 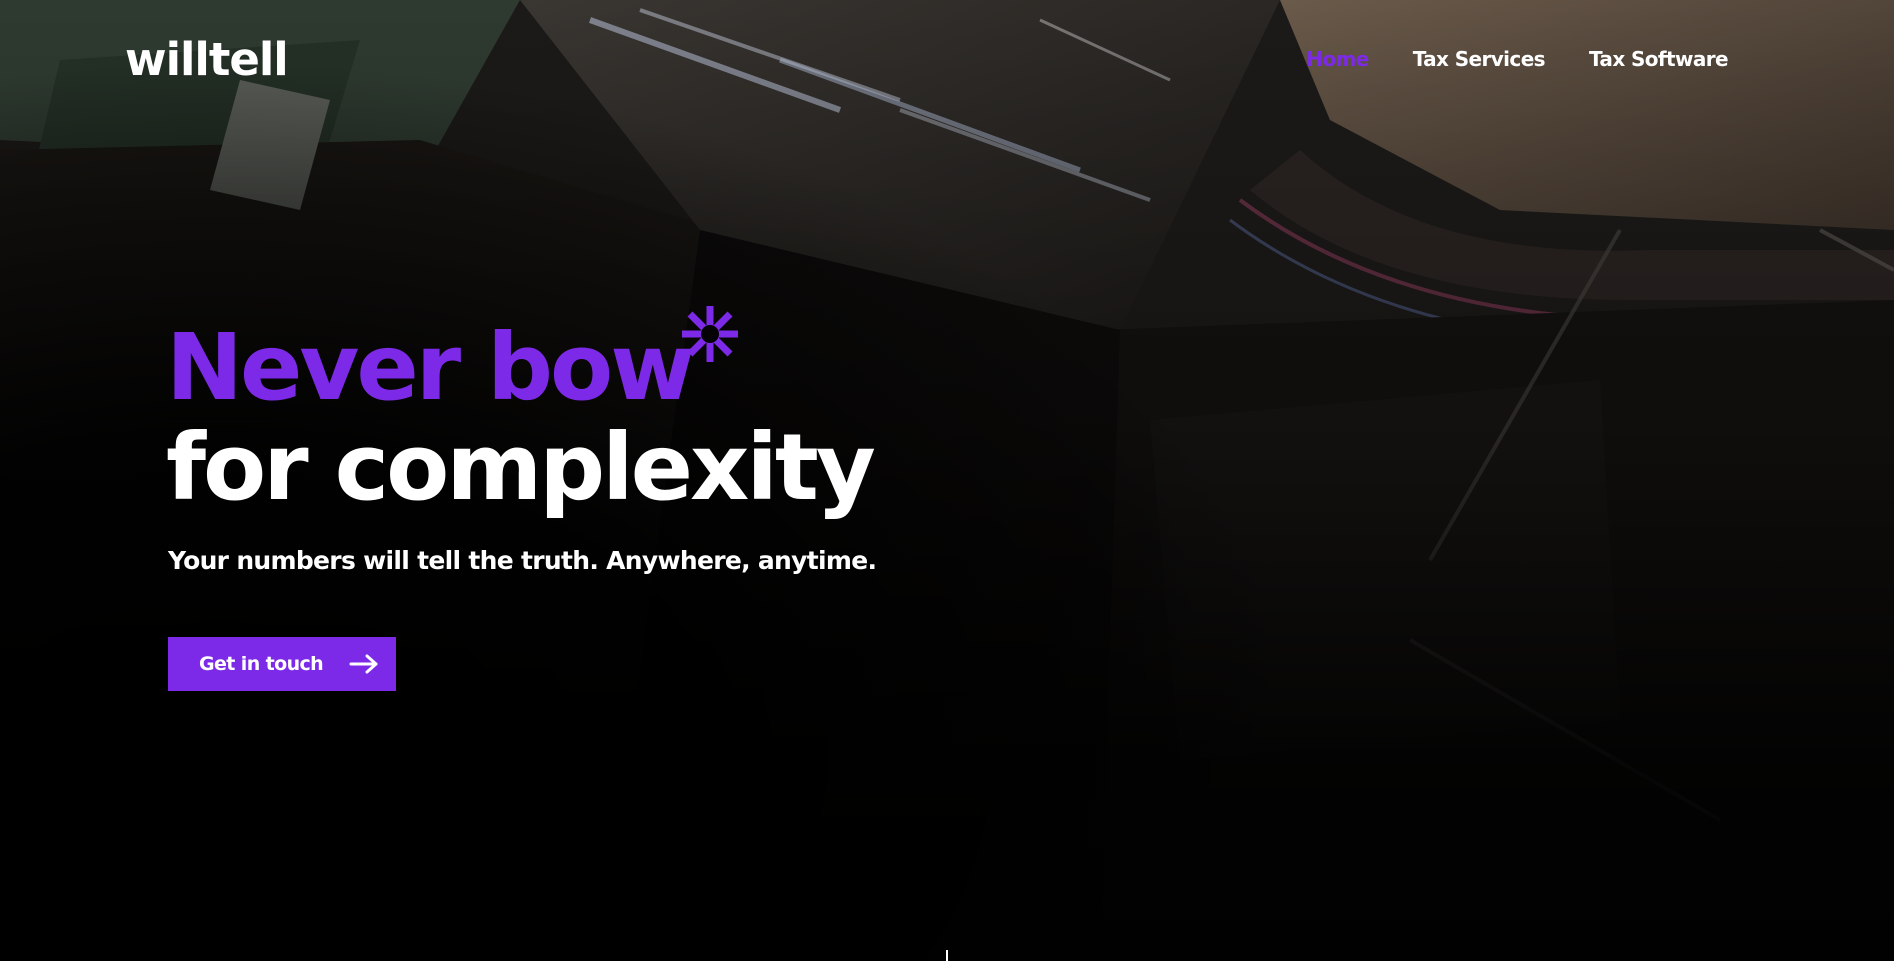 I want to click on nav-link-tax-services: Tax Services, so click(x=1479, y=59).